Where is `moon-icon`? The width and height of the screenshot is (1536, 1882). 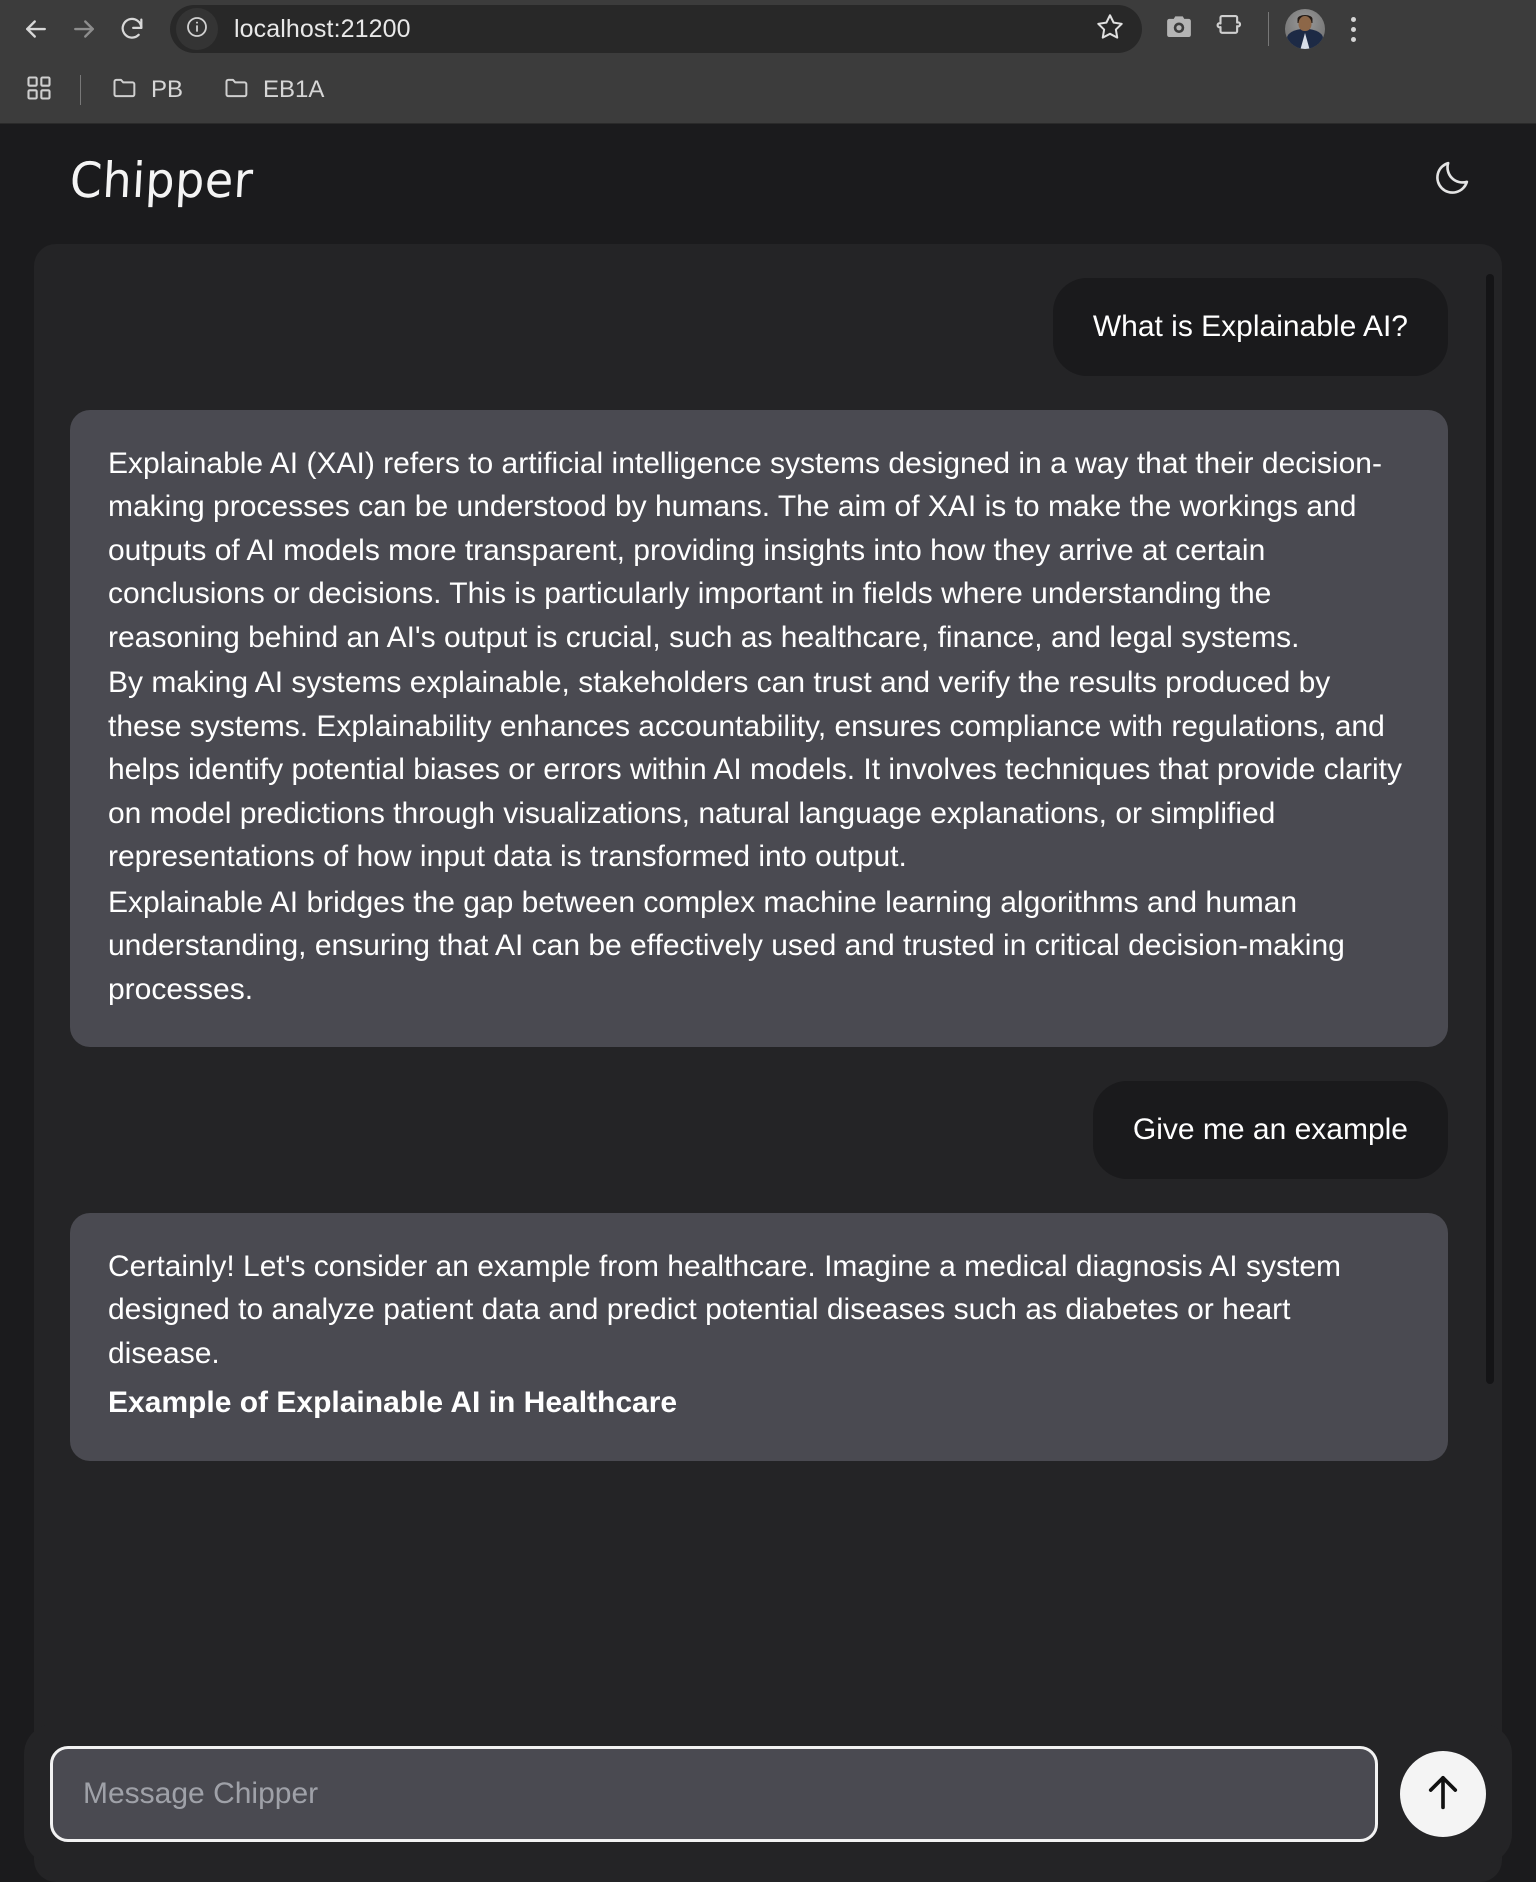
moon-icon is located at coordinates (1452, 180).